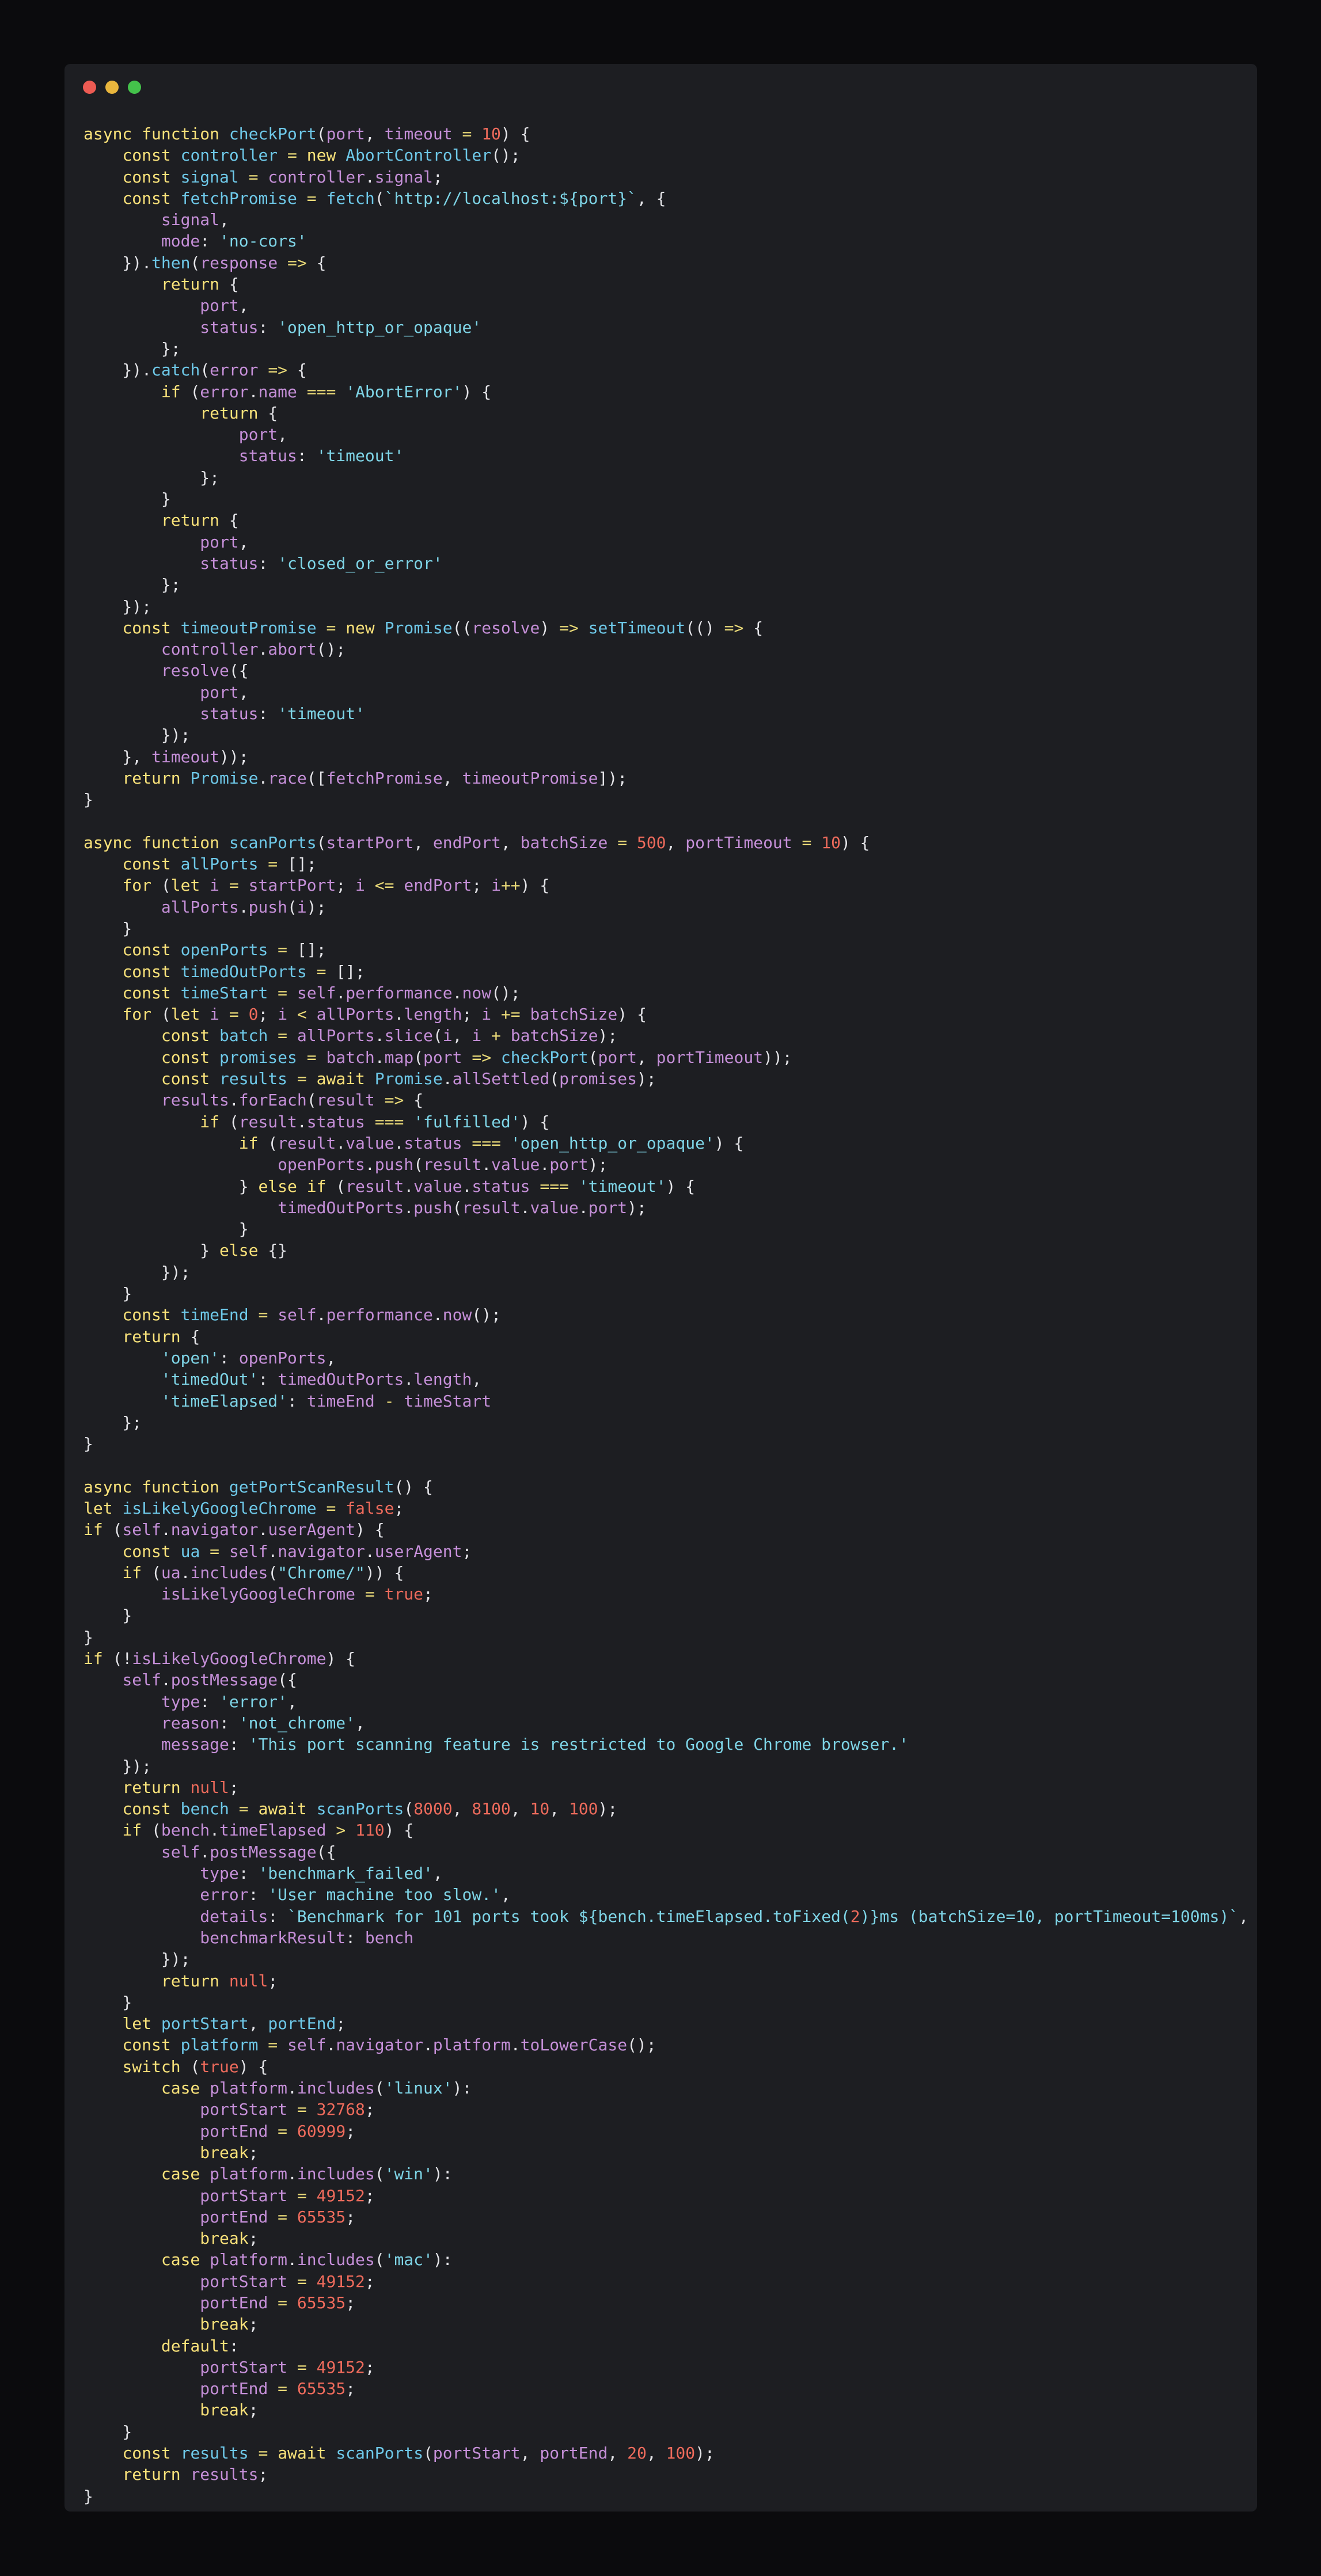 This screenshot has width=1321, height=2576. Describe the element at coordinates (574, 2453) in the screenshot. I see `code-token: portEnd` at that location.